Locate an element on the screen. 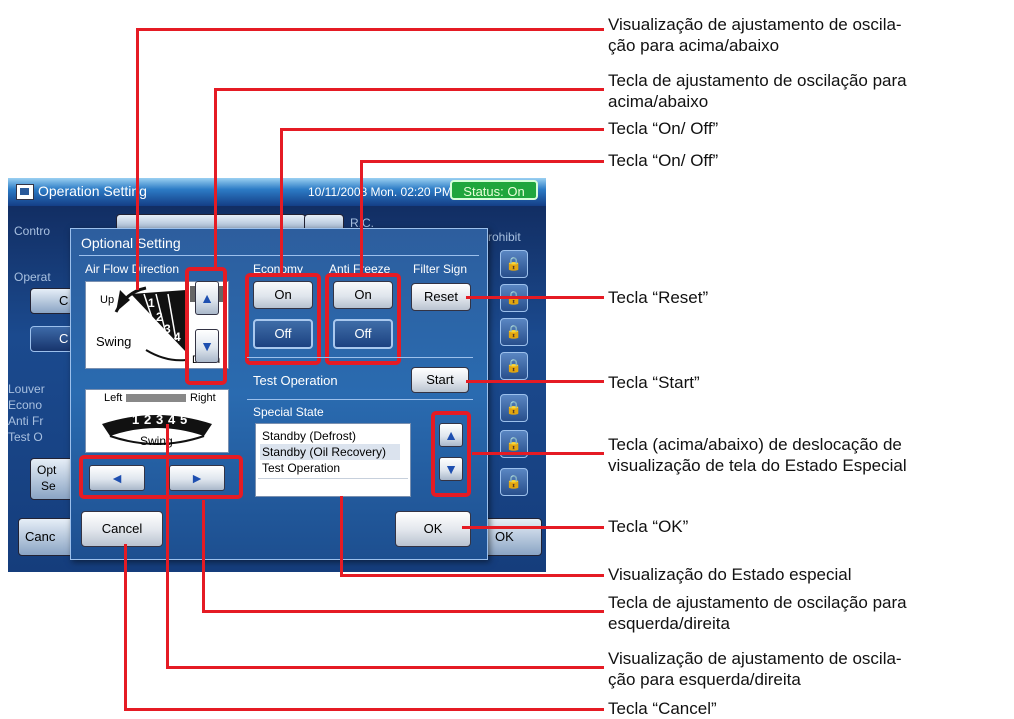  title-divider is located at coordinates (279, 255).